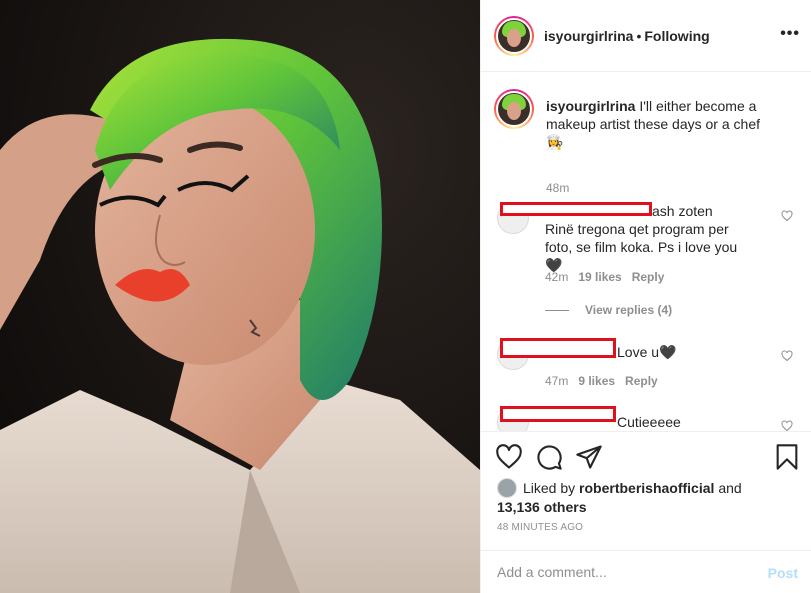  I want to click on following-button: Following, so click(676, 36).